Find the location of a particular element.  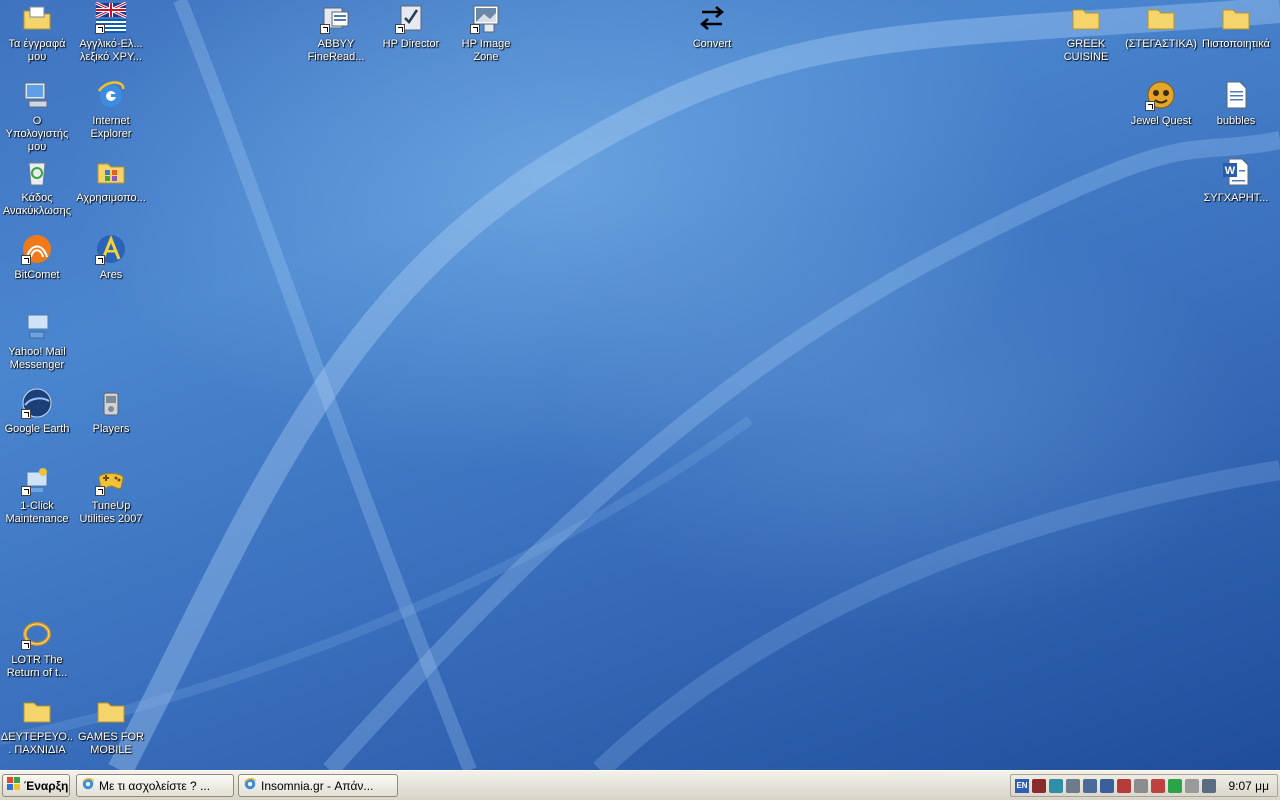

globe-icon is located at coordinates (37, 403).